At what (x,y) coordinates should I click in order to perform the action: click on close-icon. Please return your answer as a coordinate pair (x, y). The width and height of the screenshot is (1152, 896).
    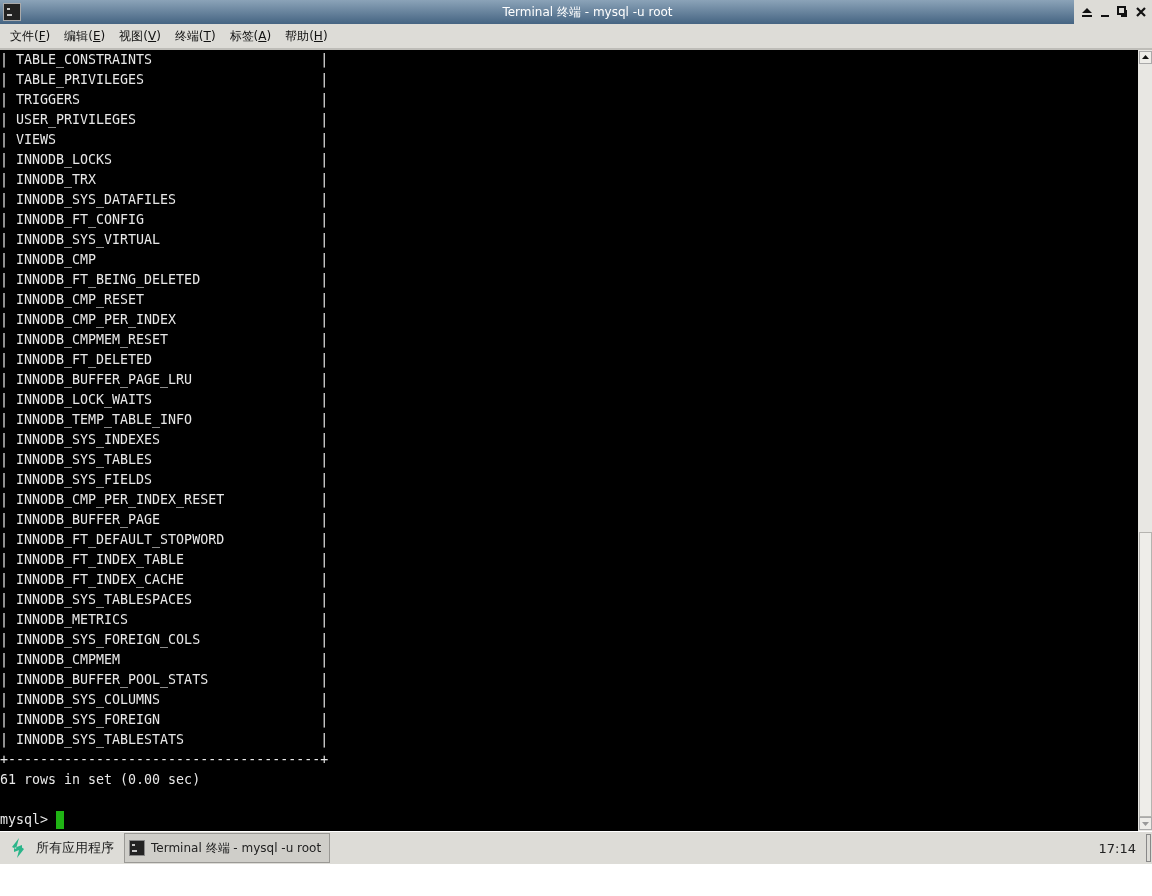
    Looking at the image, I should click on (1141, 12).